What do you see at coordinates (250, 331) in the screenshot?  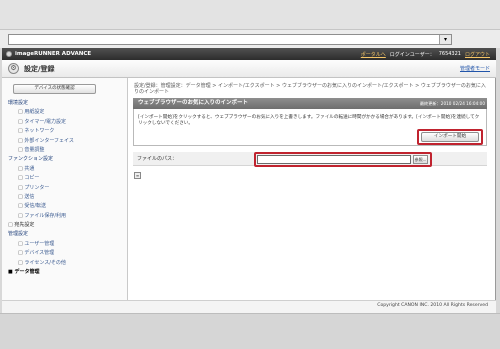 I see `status-area` at bounding box center [250, 331].